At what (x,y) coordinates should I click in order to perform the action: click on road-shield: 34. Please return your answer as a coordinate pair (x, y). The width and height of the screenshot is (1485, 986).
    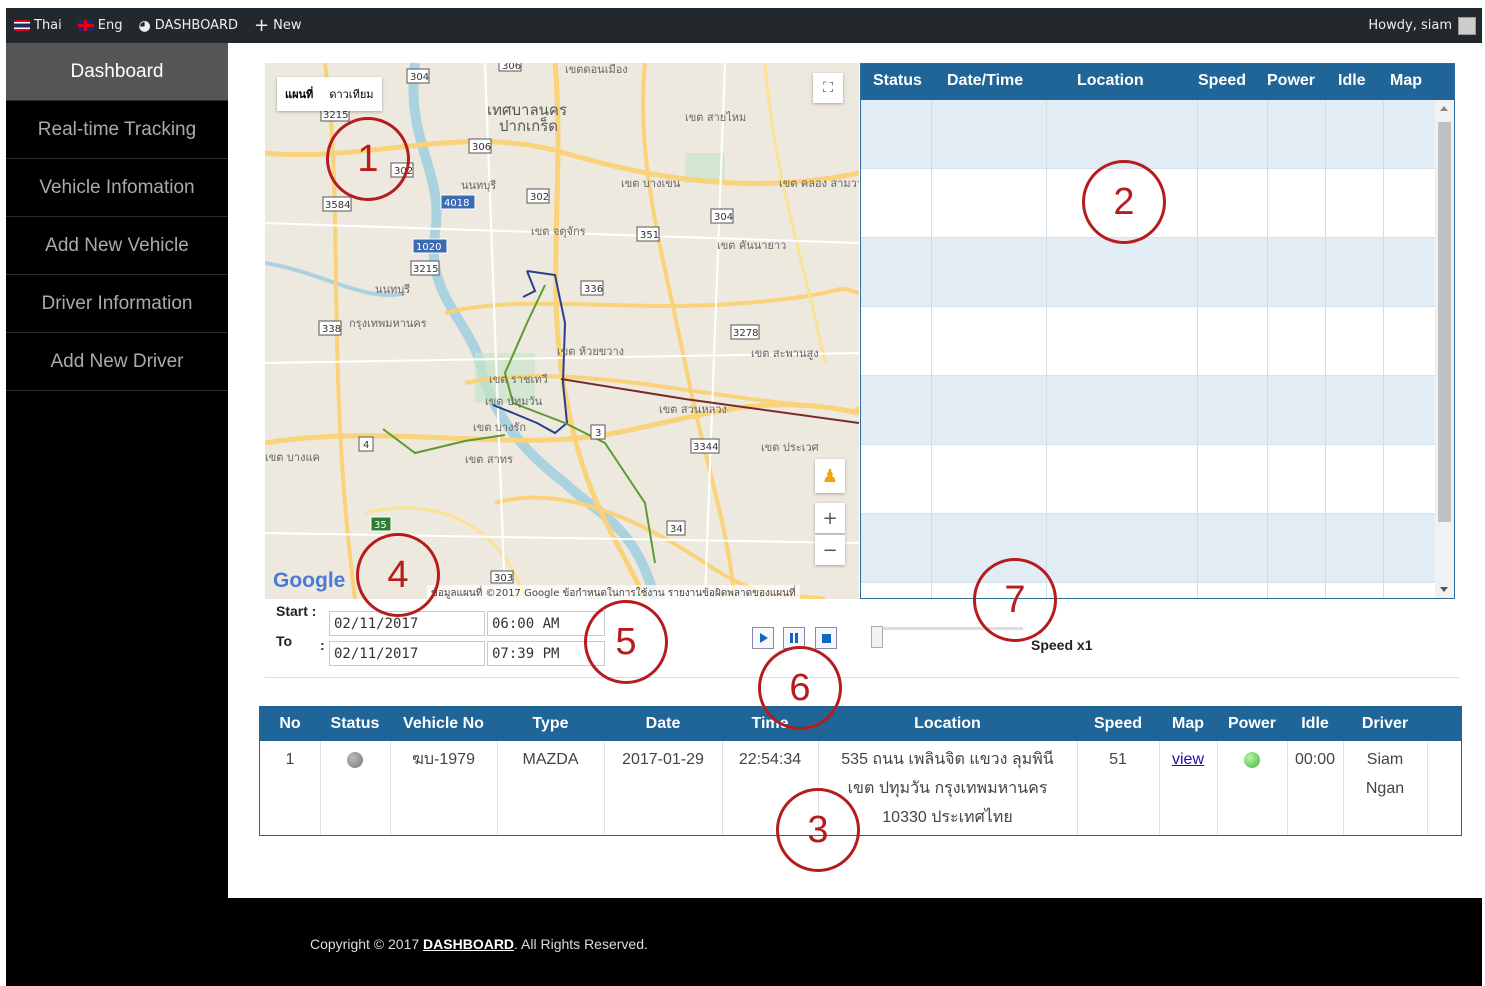
    Looking at the image, I should click on (676, 528).